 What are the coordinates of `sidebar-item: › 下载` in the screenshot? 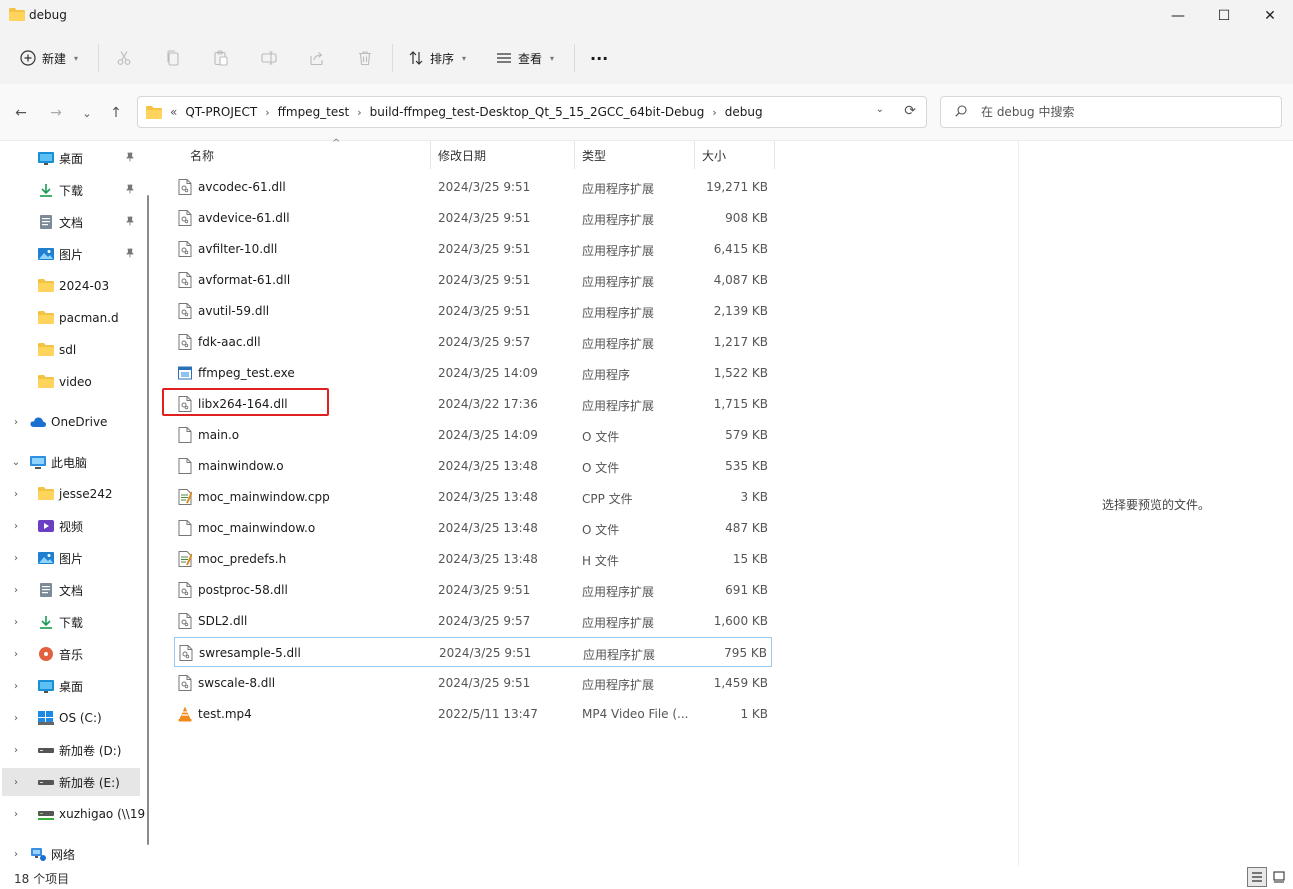 It's located at (71, 622).